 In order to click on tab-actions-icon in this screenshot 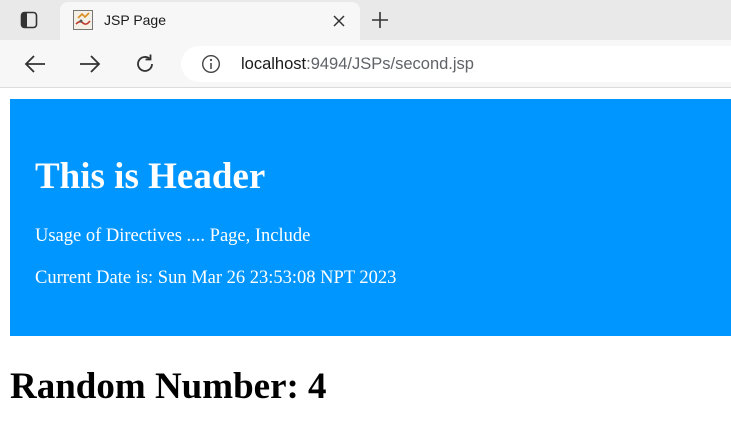, I will do `click(29, 20)`.